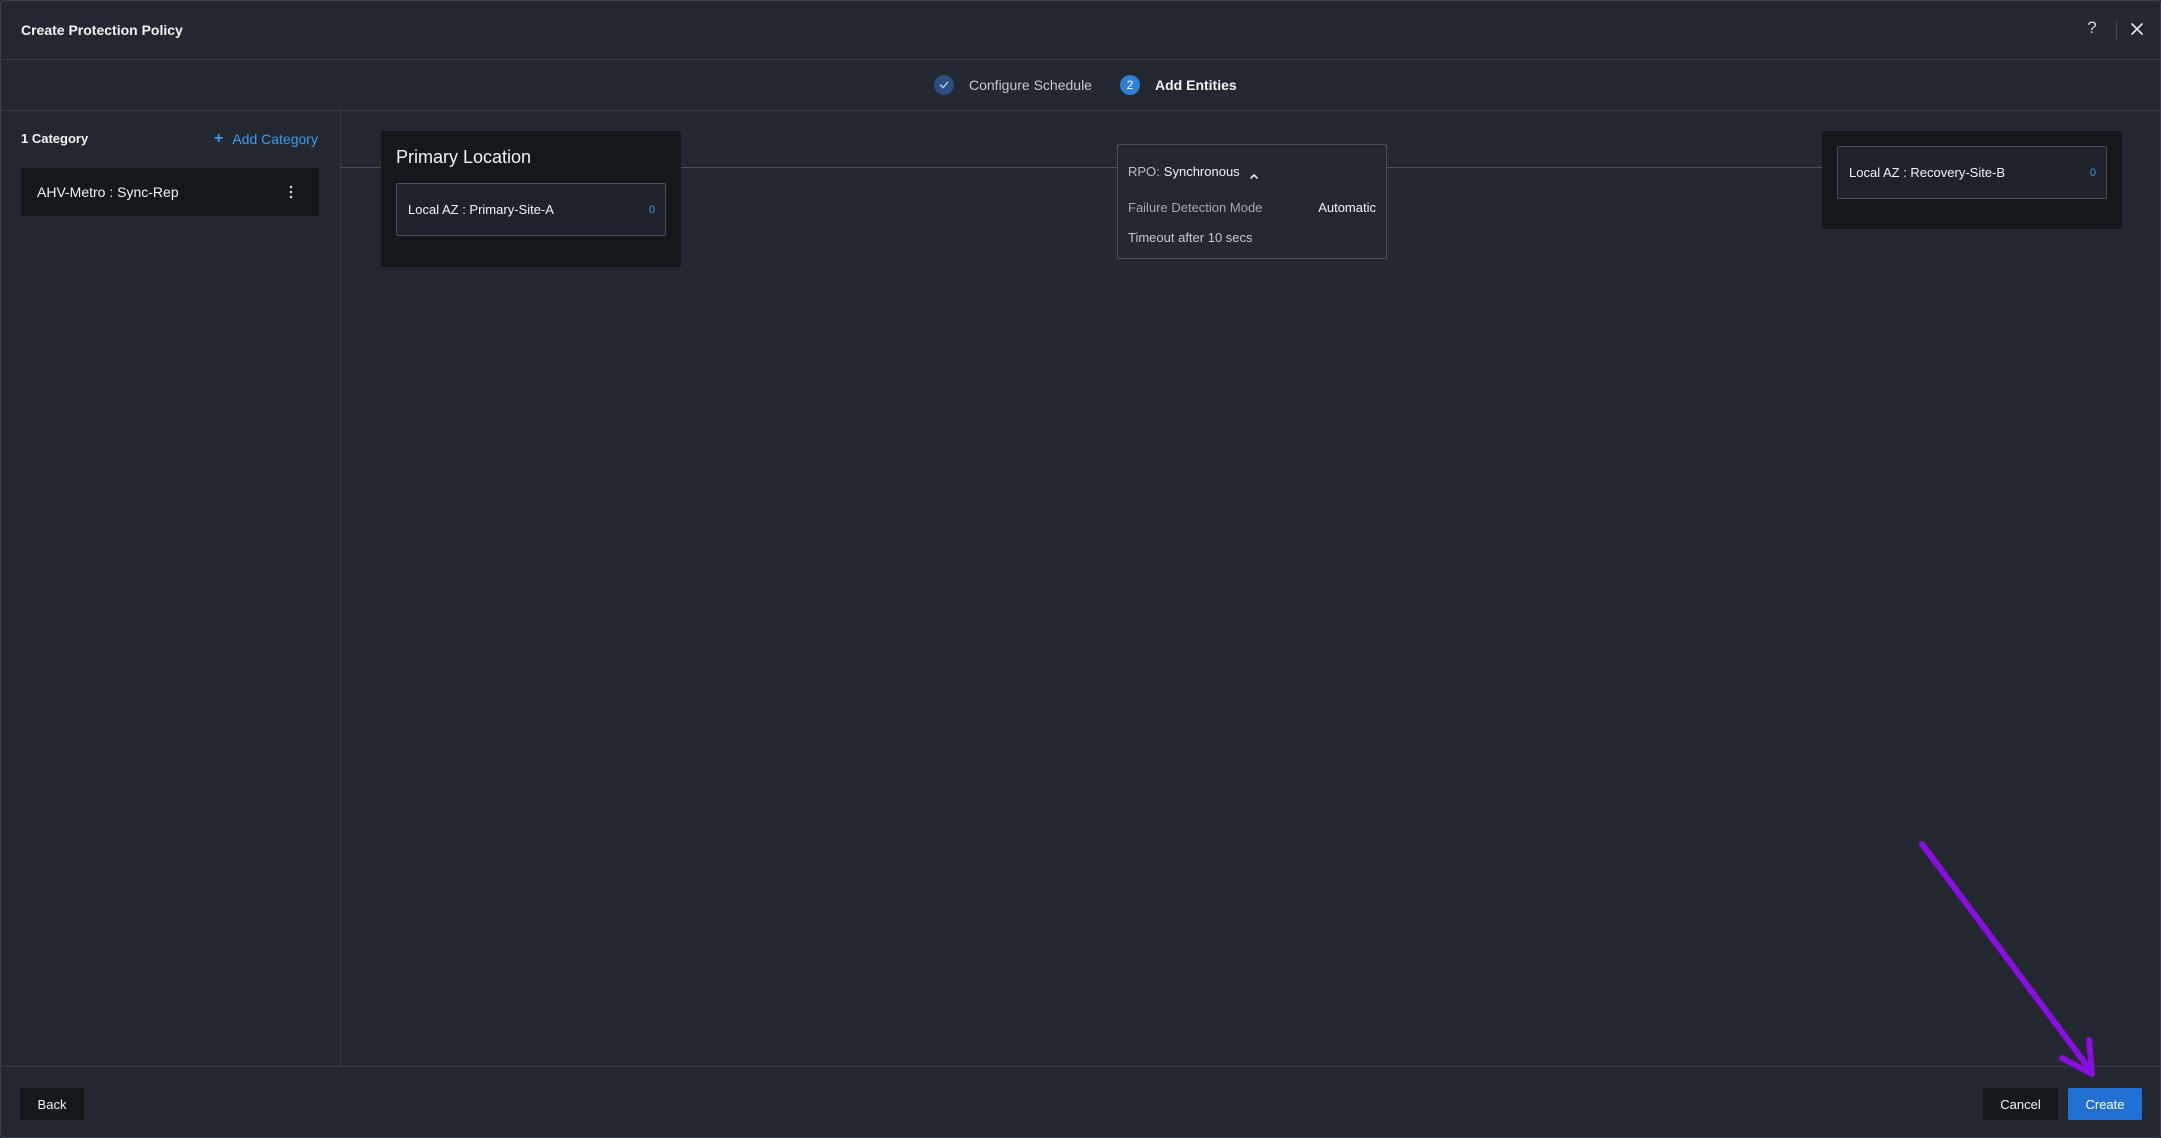 The height and width of the screenshot is (1138, 2161). Describe the element at coordinates (1195, 207) in the screenshot. I see `failure-detection-label: Failure Detection Mode` at that location.